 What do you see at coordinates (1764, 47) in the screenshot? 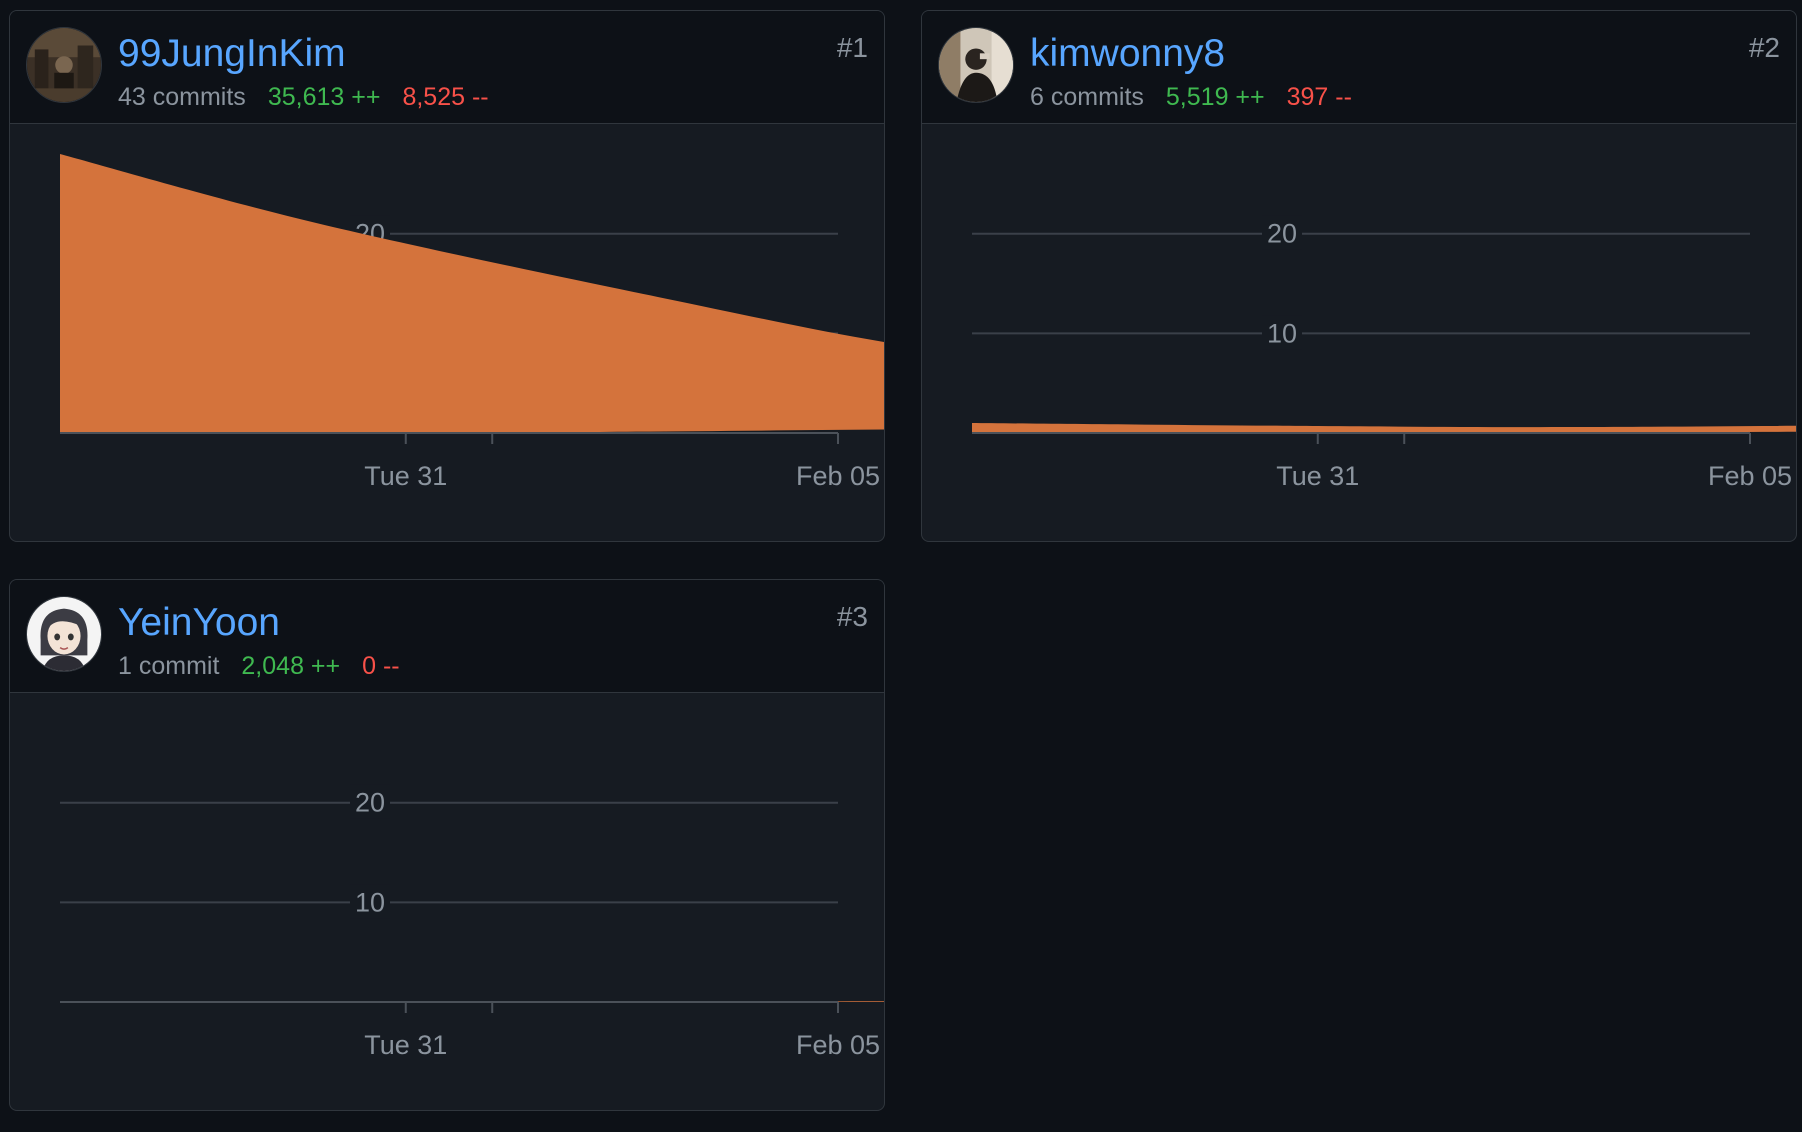
I see `rank-label: #2` at bounding box center [1764, 47].